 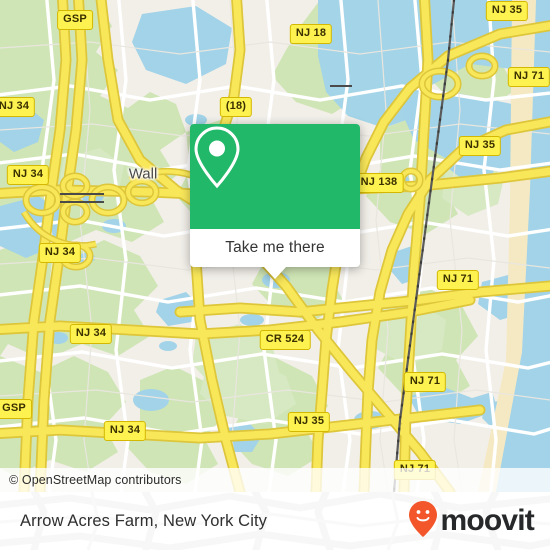 What do you see at coordinates (143, 520) in the screenshot?
I see `page-title: Arrow Acres Farm, New York City` at bounding box center [143, 520].